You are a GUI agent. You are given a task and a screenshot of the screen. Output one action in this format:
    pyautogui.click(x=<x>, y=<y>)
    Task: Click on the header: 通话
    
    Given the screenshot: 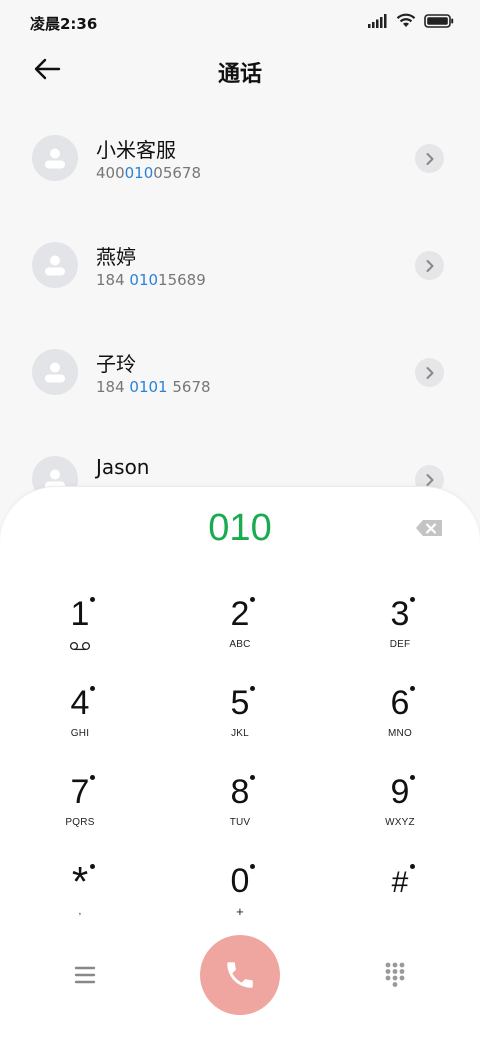 What is the action you would take?
    pyautogui.click(x=240, y=70)
    